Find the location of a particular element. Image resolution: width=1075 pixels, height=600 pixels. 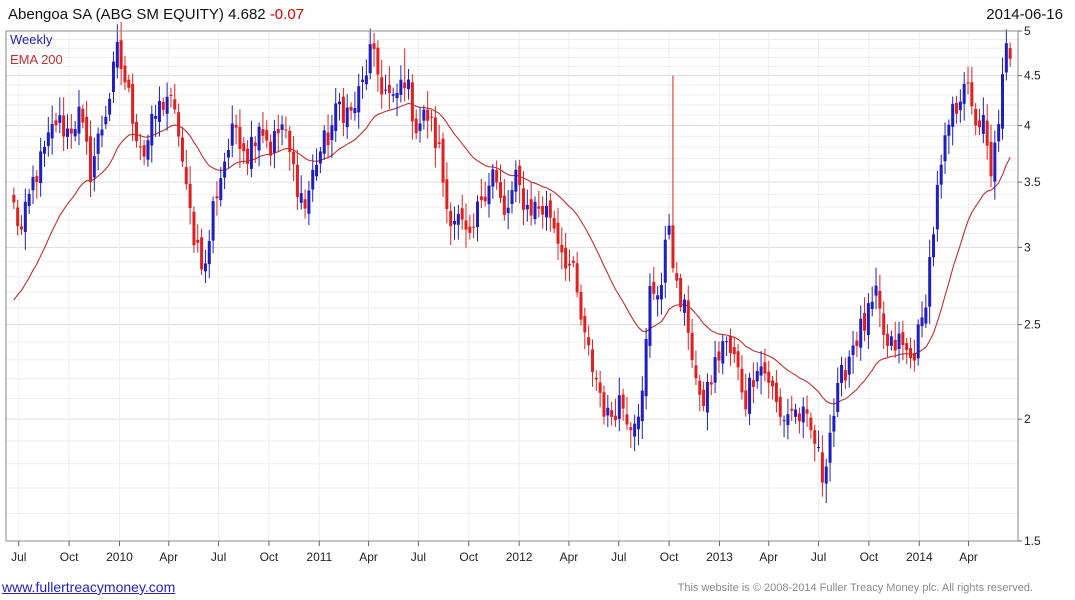

website-link: www.fullertreacymoney.com is located at coordinates (88, 587).